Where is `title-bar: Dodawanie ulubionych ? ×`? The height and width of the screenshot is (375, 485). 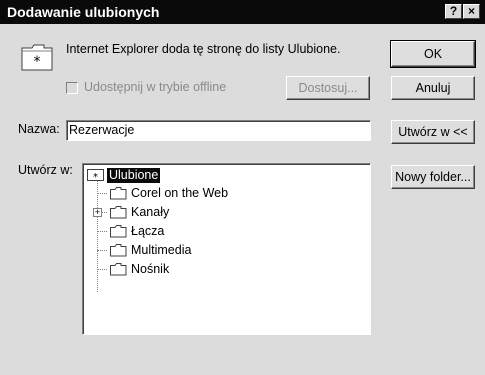
title-bar: Dodawanie ulubionych ? × is located at coordinates (242, 12).